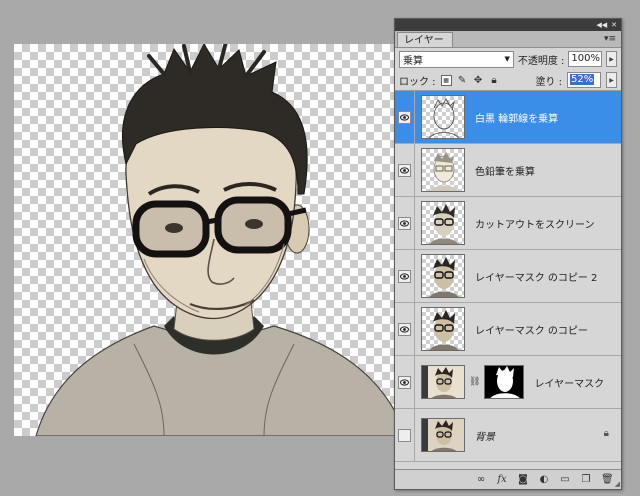 This screenshot has height=496, width=640. Describe the element at coordinates (425, 39) in the screenshot. I see `tab-layers: レイヤー` at that location.